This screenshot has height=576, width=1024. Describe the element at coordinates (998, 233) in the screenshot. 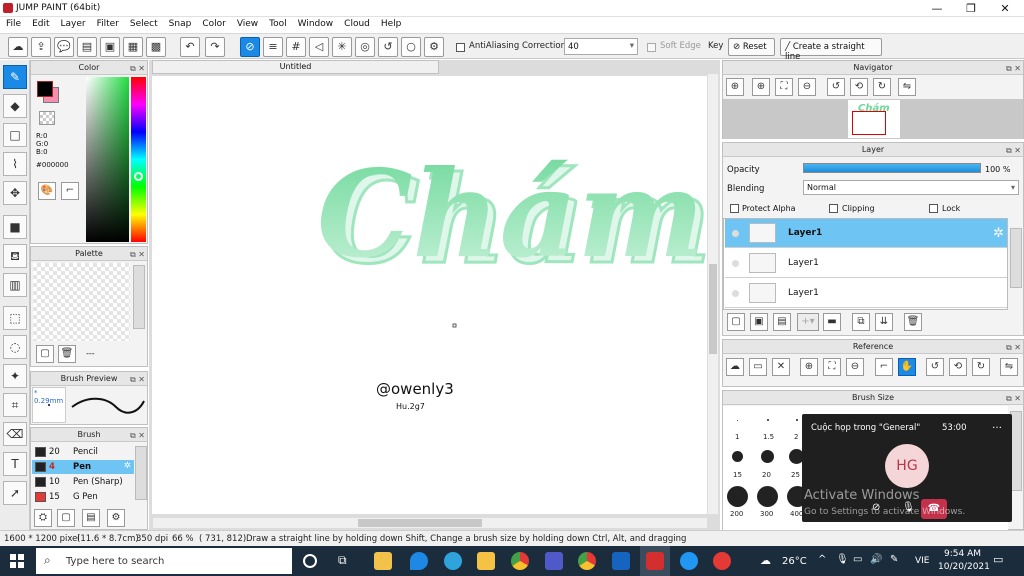

I see `gear-icon: ✲` at that location.